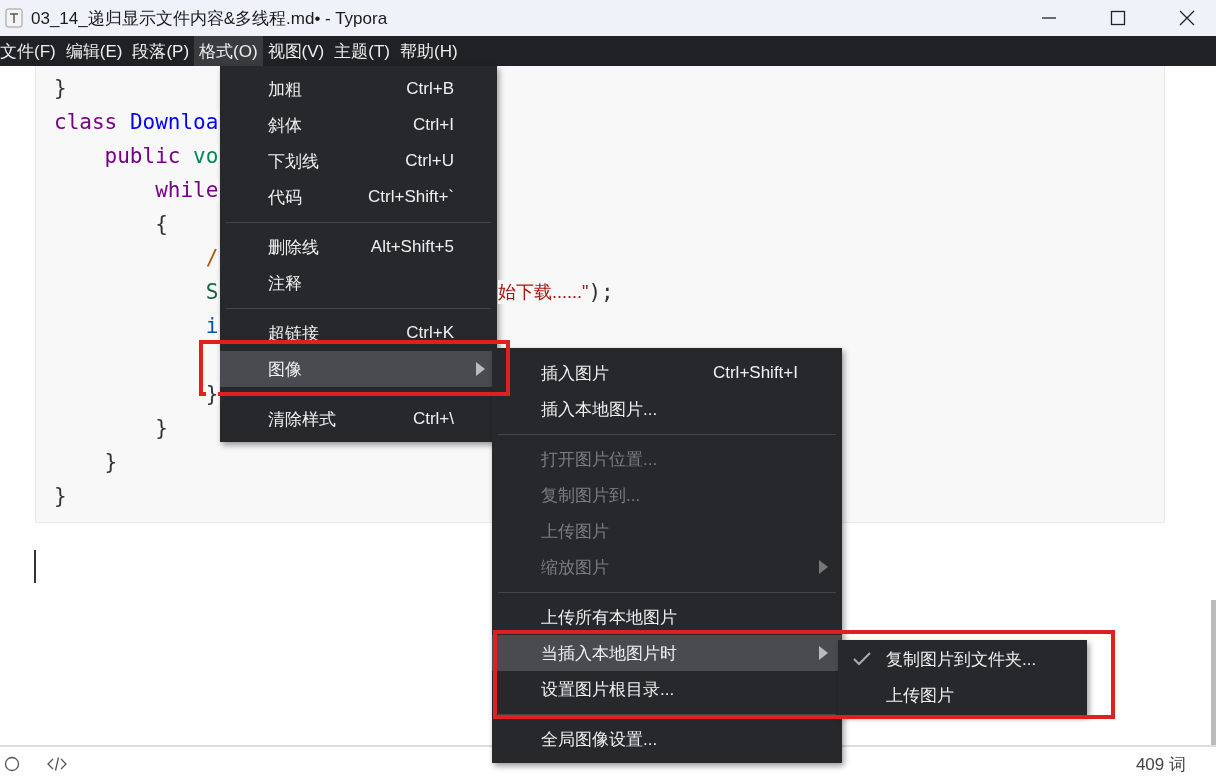 The height and width of the screenshot is (781, 1216). What do you see at coordinates (358, 247) in the screenshot?
I see `menu-item: 删除线 Alt+Shift+5` at bounding box center [358, 247].